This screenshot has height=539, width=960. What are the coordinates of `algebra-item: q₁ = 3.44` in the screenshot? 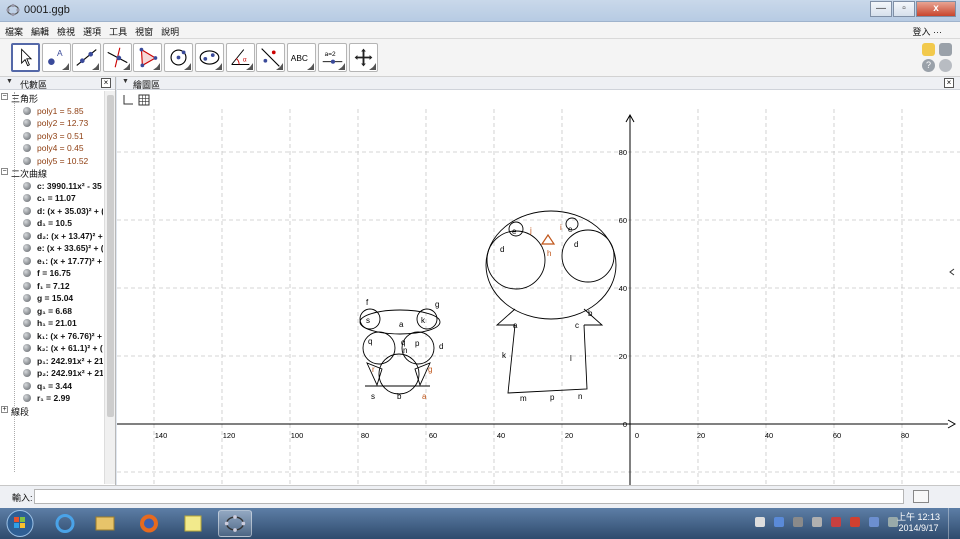 It's located at (51, 386).